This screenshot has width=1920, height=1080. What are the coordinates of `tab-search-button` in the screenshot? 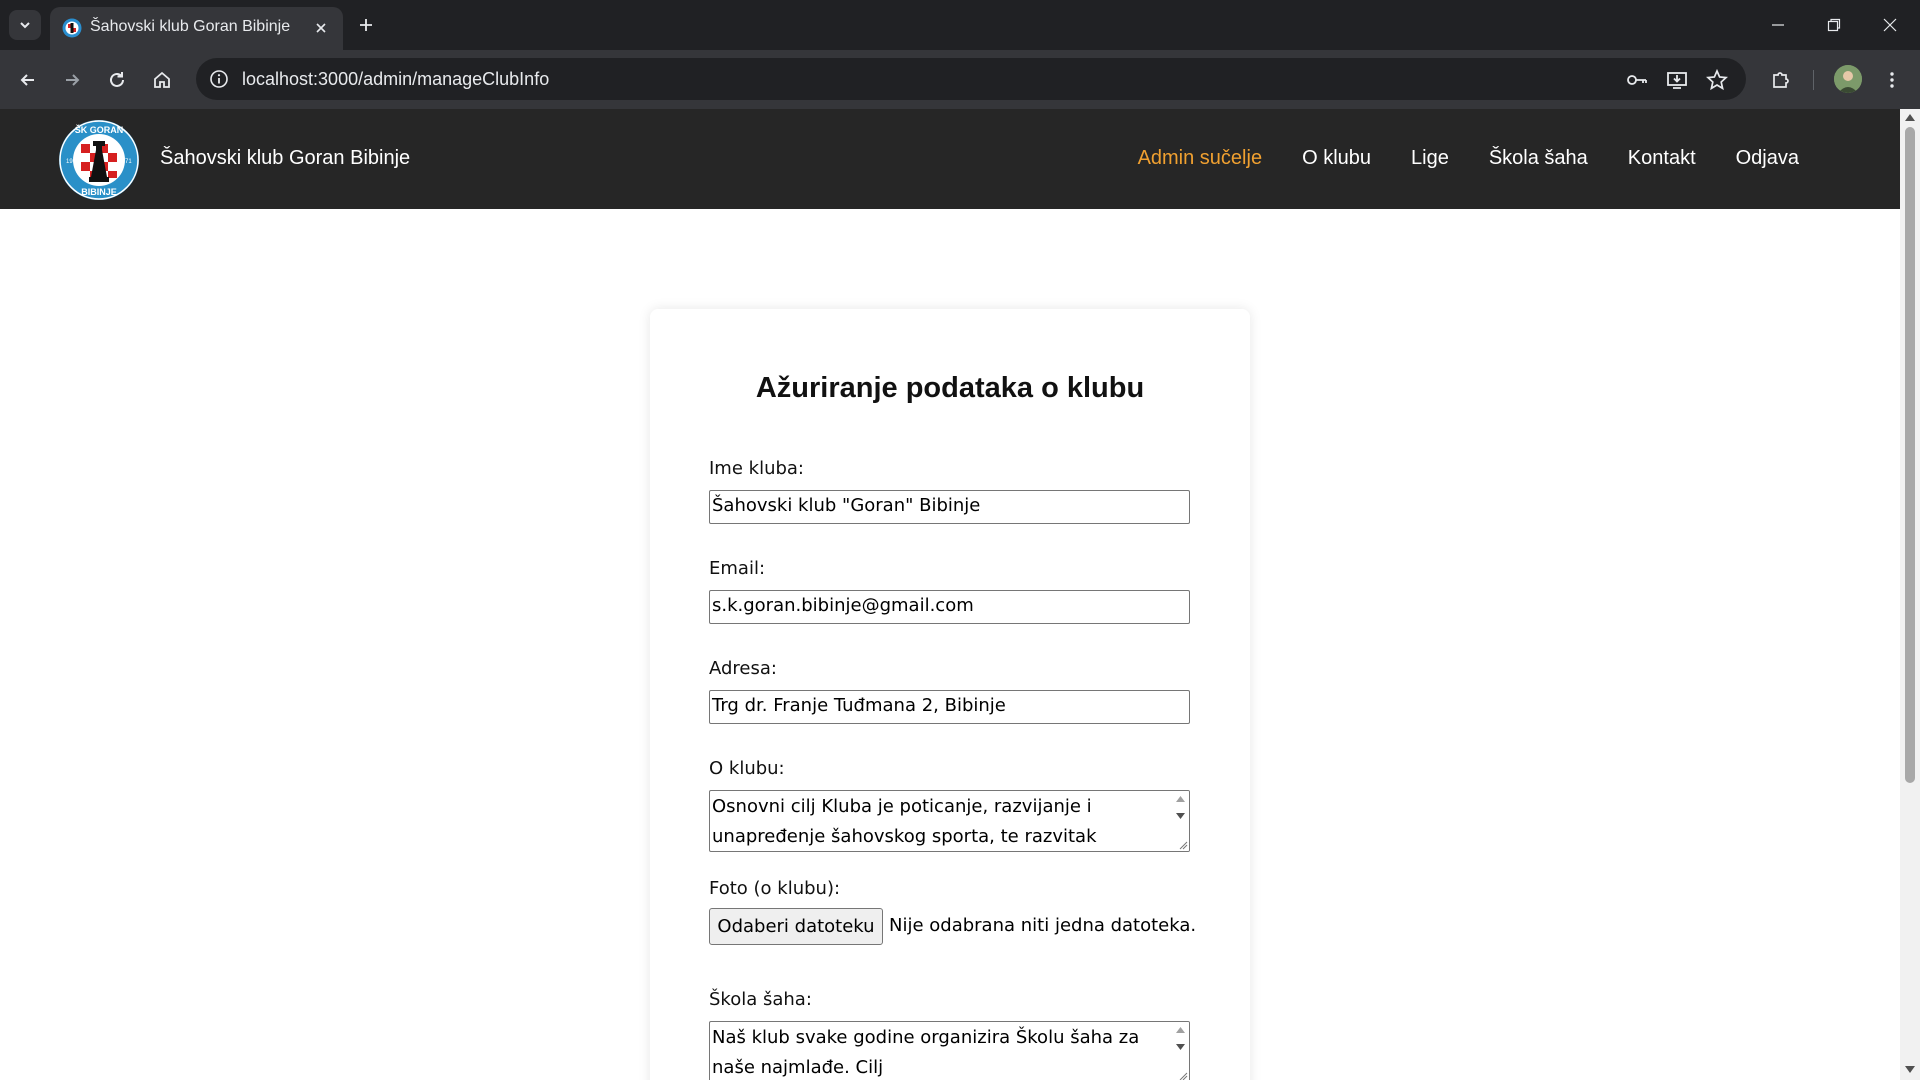 It's located at (25, 25).